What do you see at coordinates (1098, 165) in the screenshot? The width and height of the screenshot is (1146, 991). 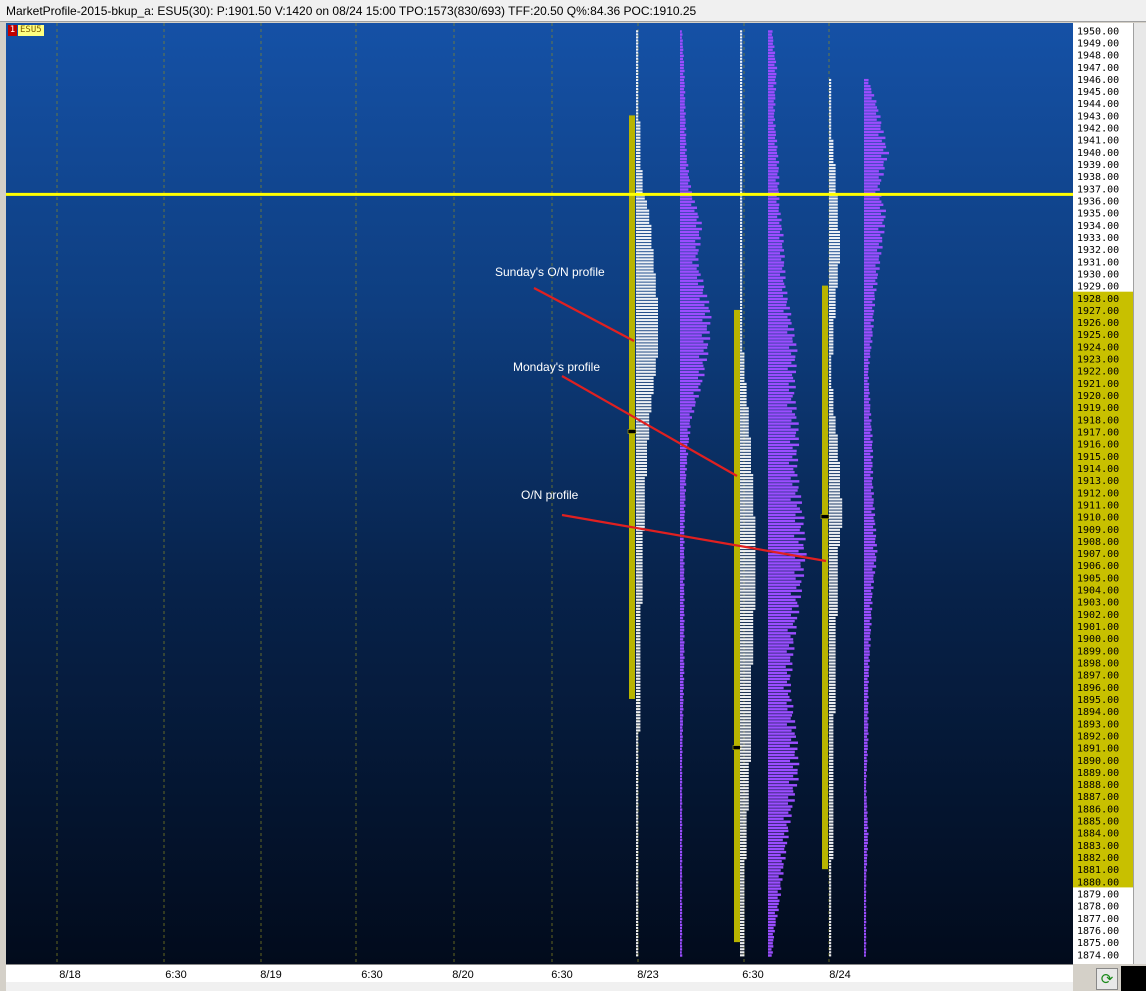 I see `price-tick-label: 1939.00` at bounding box center [1098, 165].